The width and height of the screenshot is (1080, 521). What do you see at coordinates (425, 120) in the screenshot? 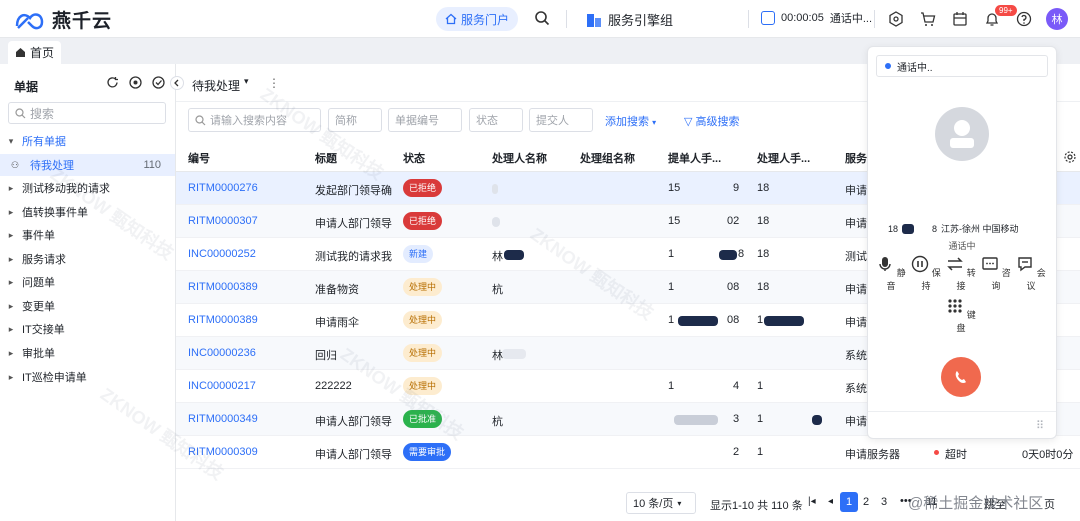
I see `filter-ticket-number: 单据编号` at bounding box center [425, 120].